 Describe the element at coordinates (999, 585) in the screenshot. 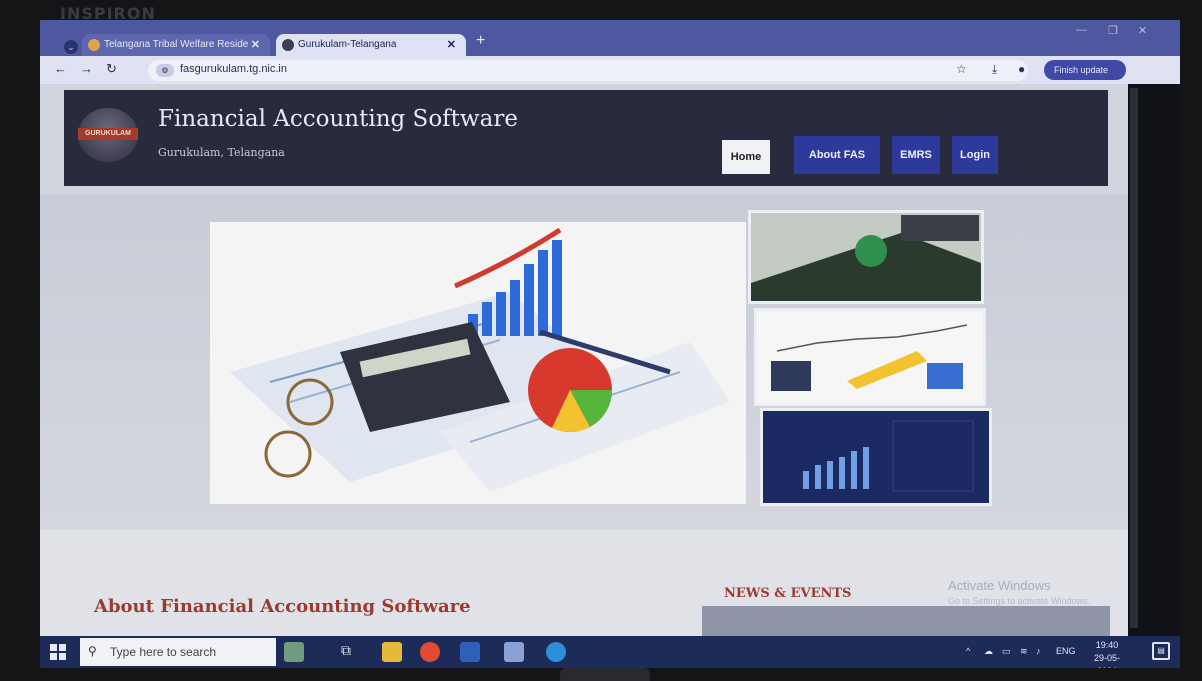

I see `activate-windows-title: Activate Windows` at that location.